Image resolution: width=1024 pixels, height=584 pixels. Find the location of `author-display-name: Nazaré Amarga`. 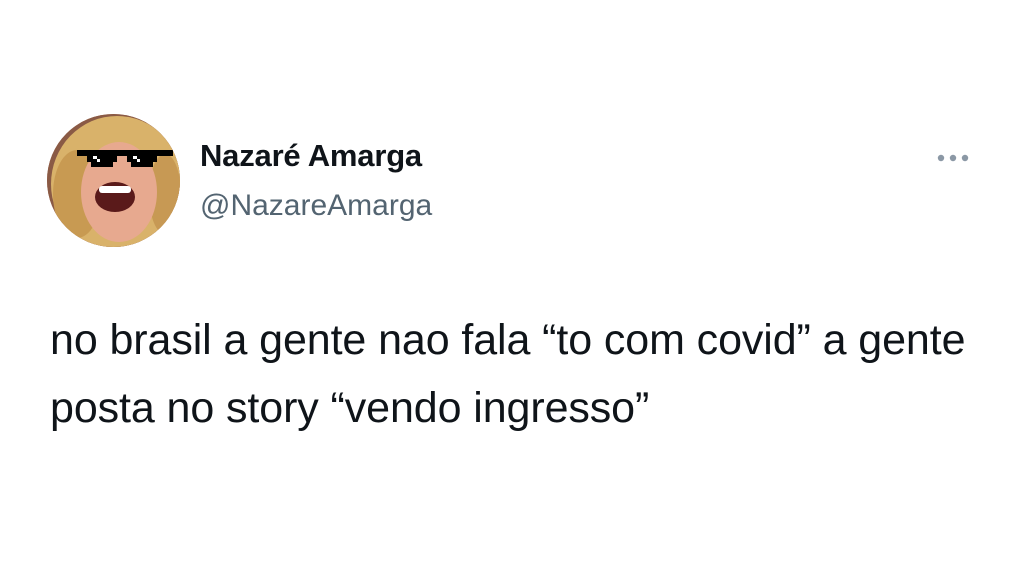

author-display-name: Nazaré Amarga is located at coordinates (311, 156).